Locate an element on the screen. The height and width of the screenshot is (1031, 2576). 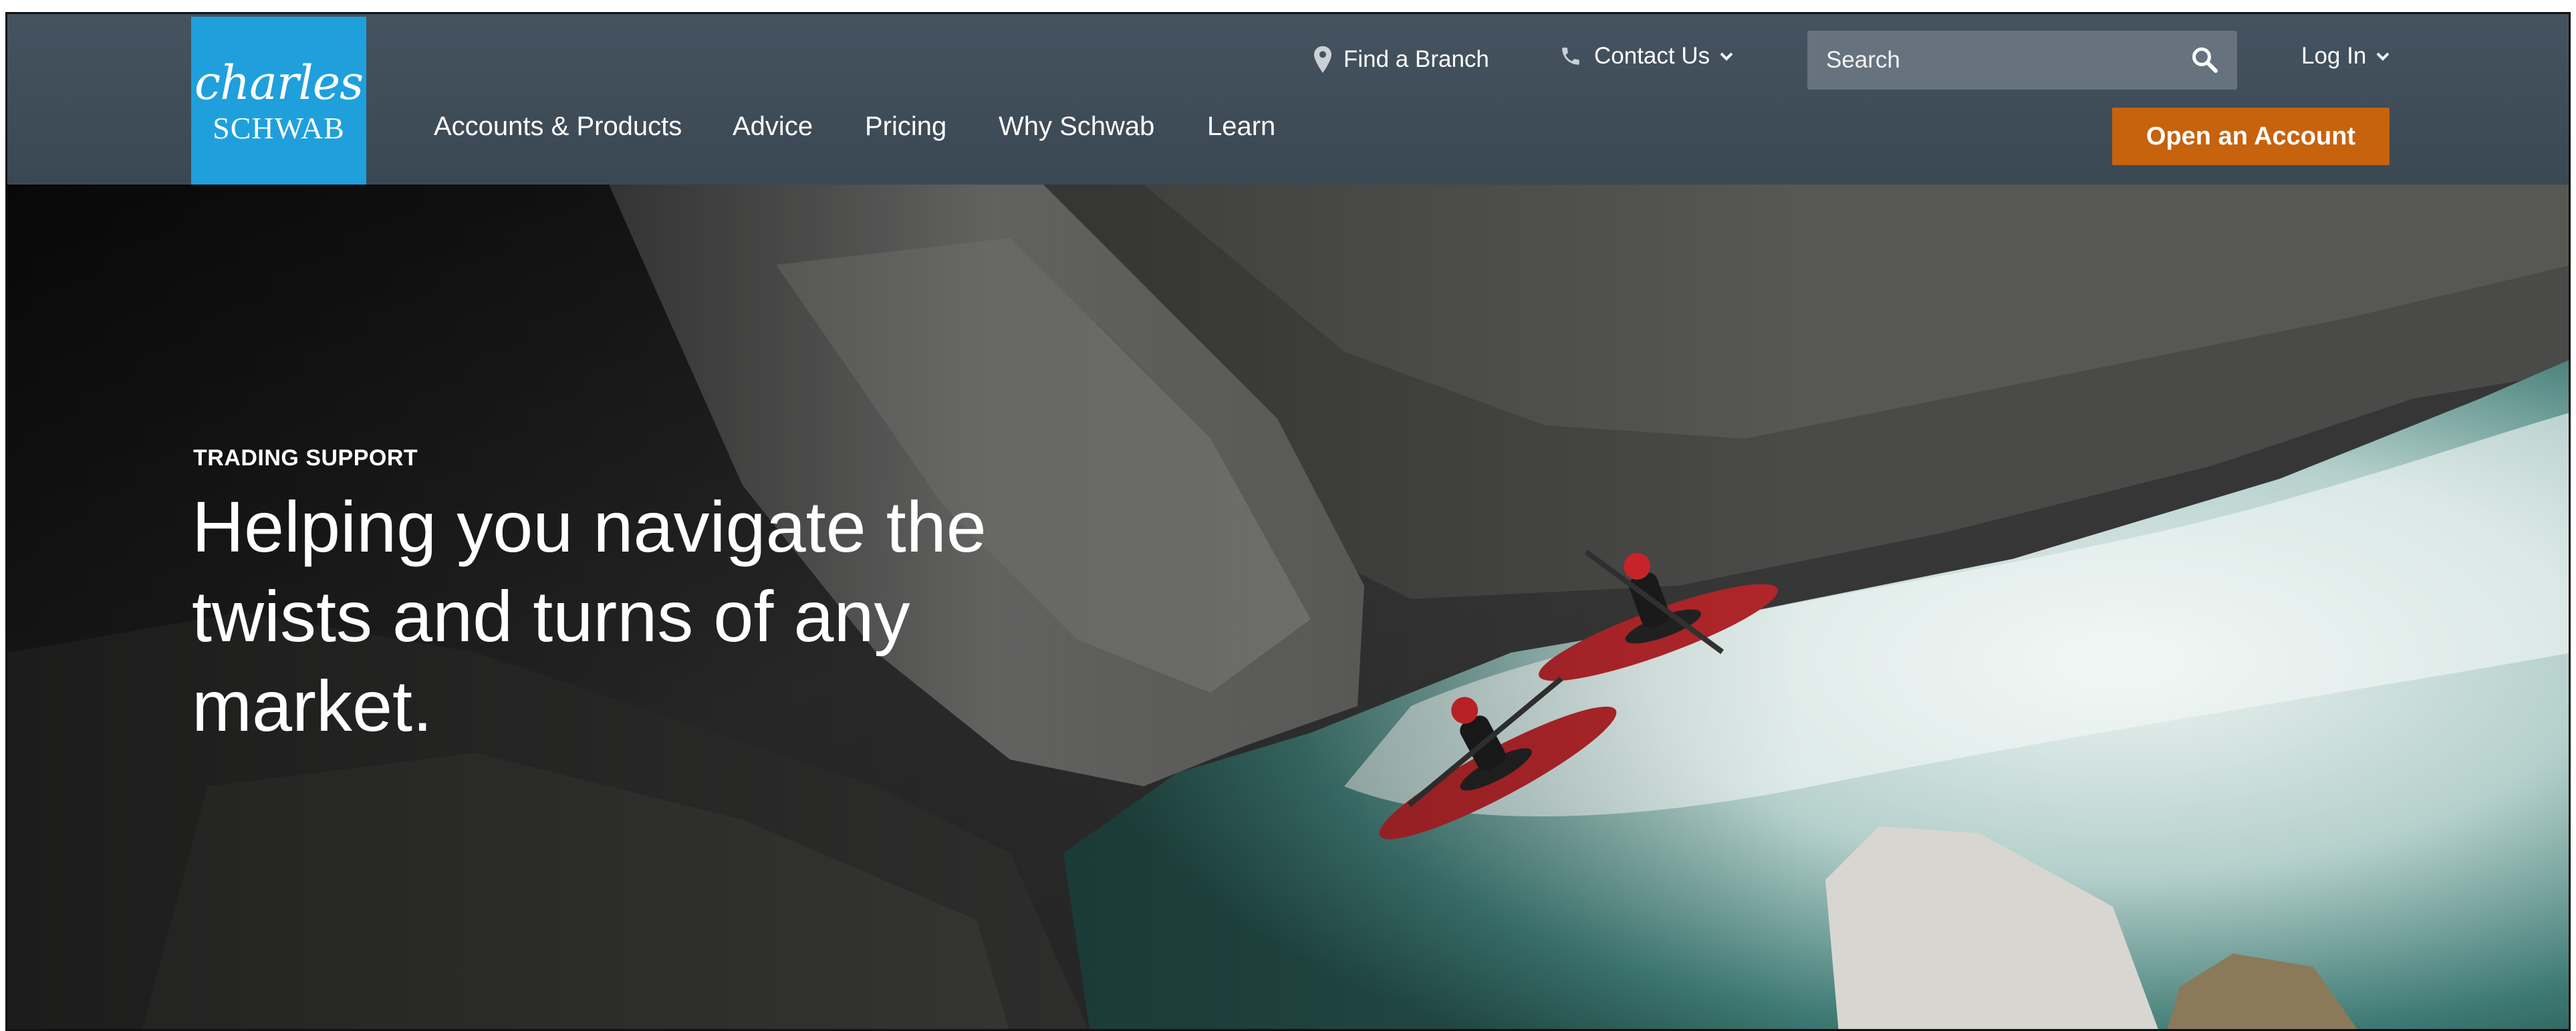
nav-pricing: Pricing is located at coordinates (905, 127).